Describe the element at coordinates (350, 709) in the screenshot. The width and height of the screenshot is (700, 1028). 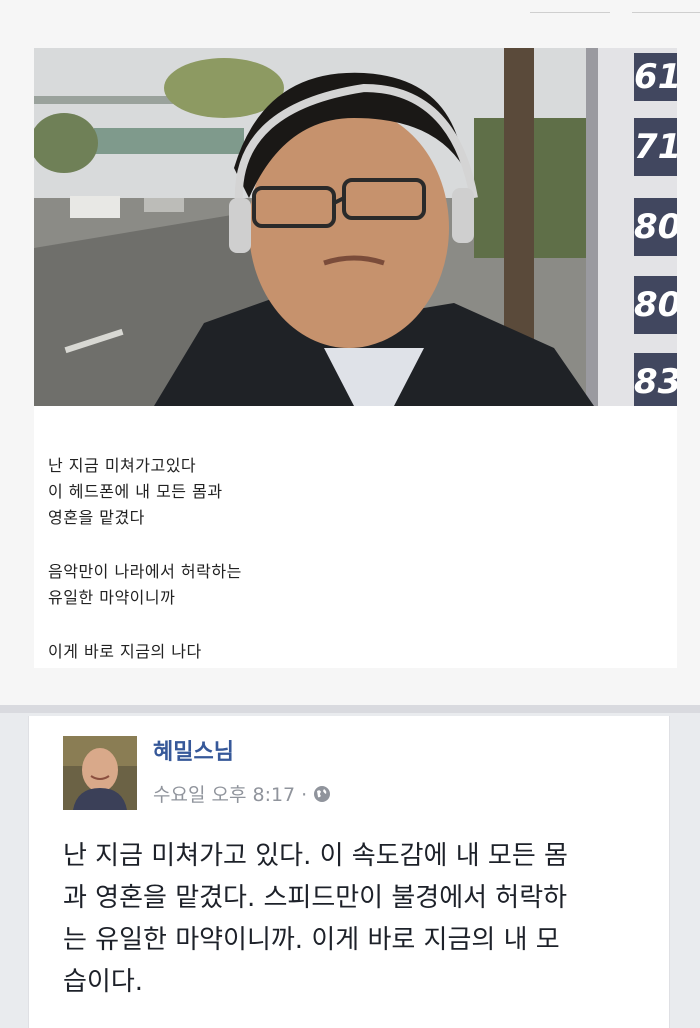
I see `section-divider` at that location.